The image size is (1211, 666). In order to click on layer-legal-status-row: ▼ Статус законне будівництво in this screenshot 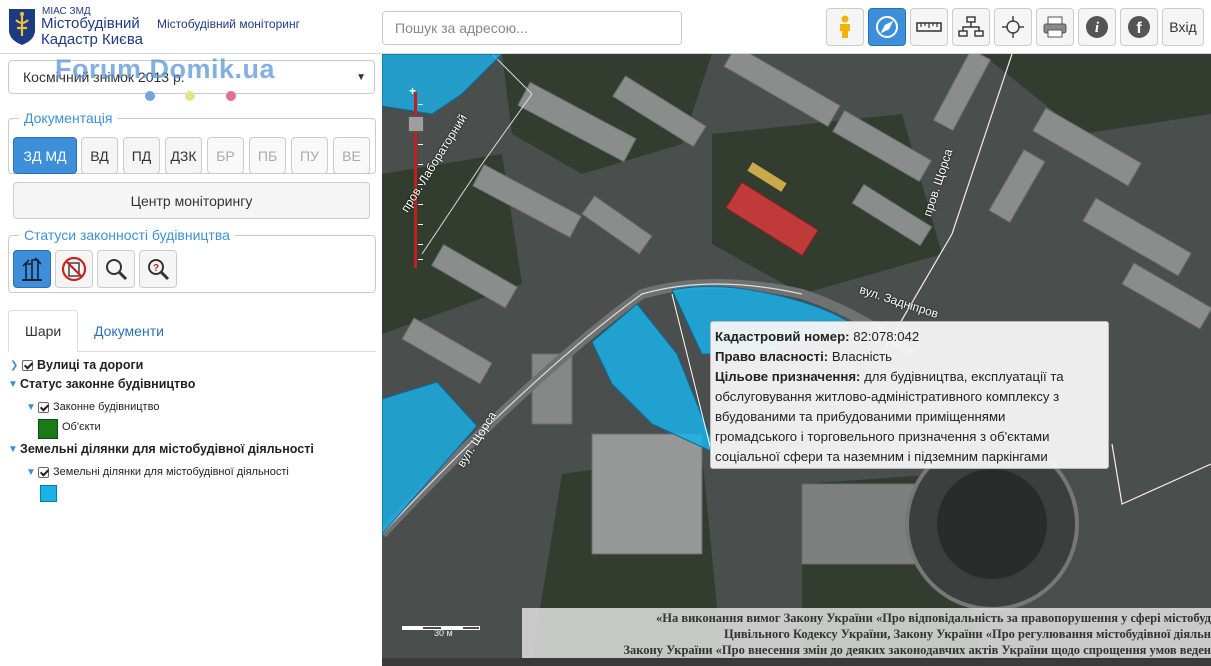, I will do `click(101, 384)`.